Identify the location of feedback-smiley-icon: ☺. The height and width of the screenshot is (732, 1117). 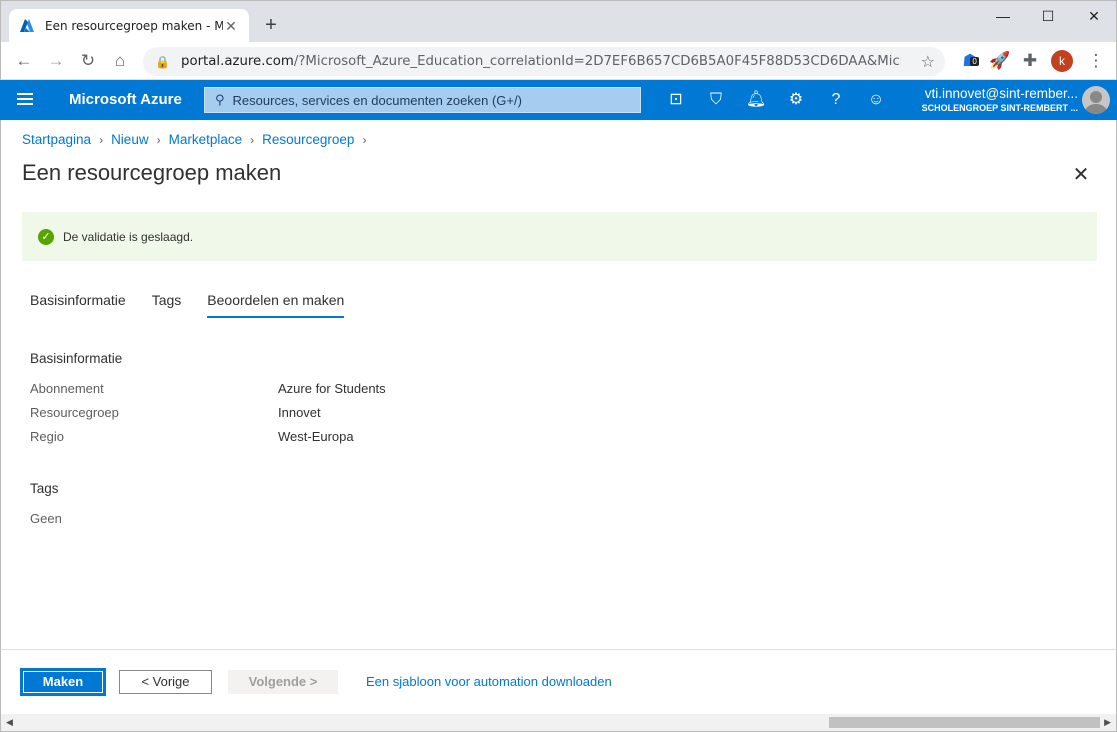
(876, 100).